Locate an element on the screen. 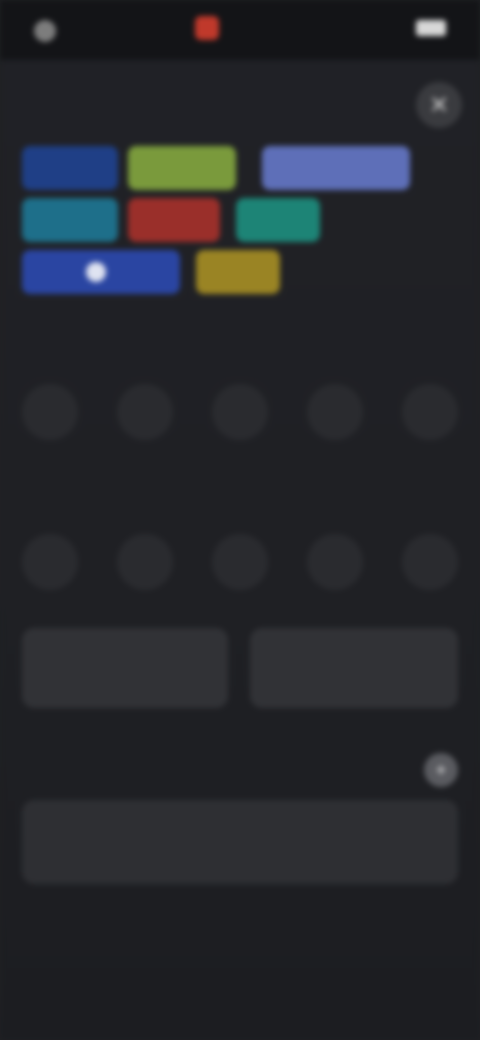  plus-icon: + is located at coordinates (441, 769).